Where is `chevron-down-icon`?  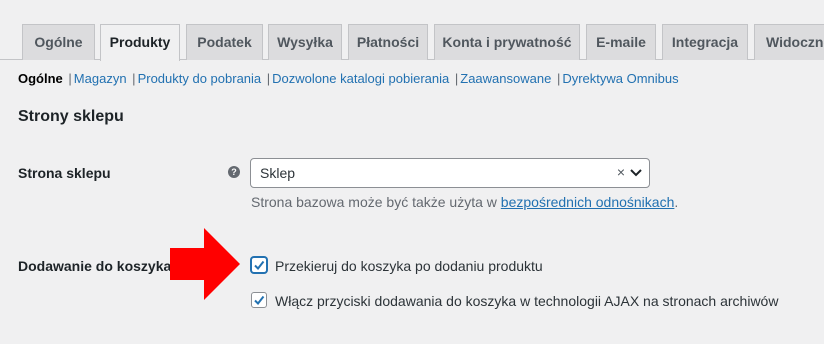 chevron-down-icon is located at coordinates (636, 173).